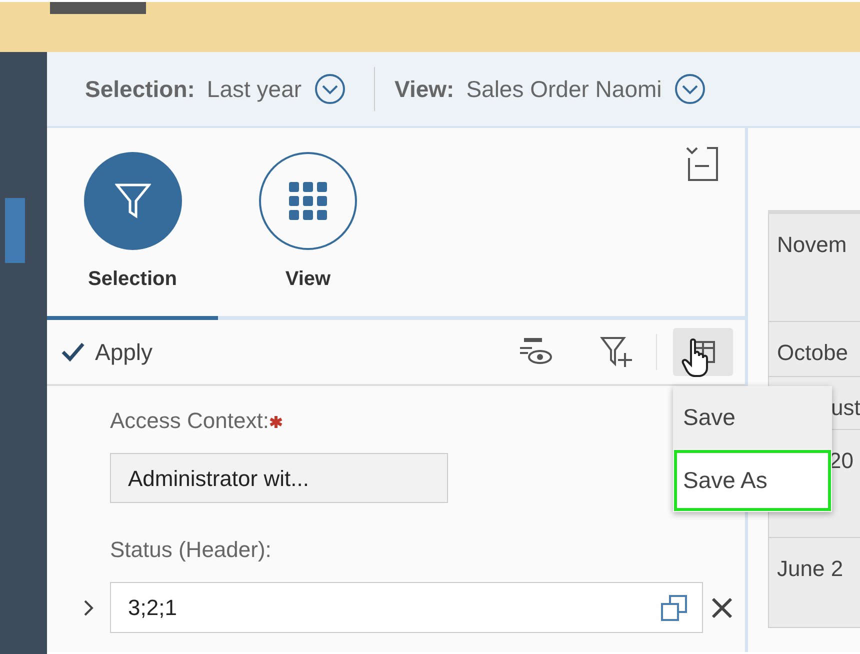  I want to click on table-cell: June 2, so click(814, 583).